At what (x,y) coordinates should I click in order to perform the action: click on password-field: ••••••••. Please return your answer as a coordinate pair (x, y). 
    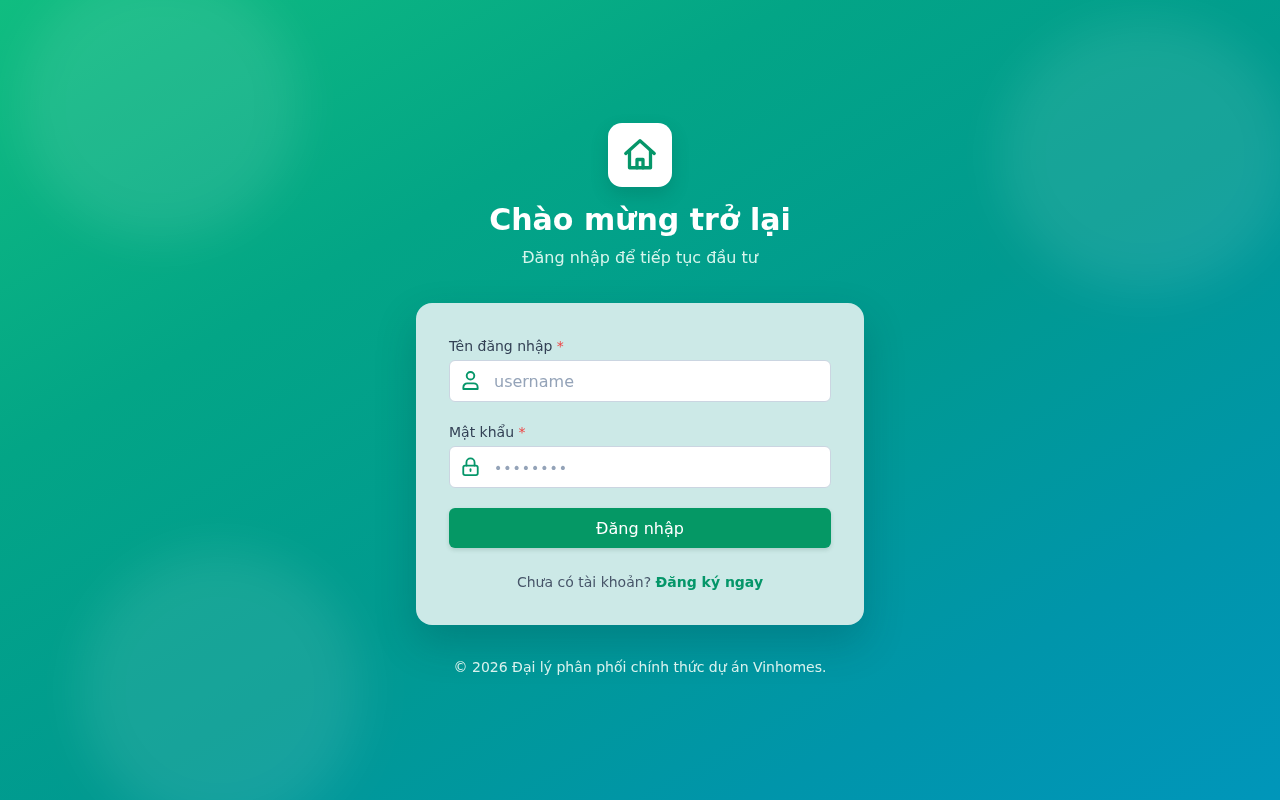
    Looking at the image, I should click on (640, 467).